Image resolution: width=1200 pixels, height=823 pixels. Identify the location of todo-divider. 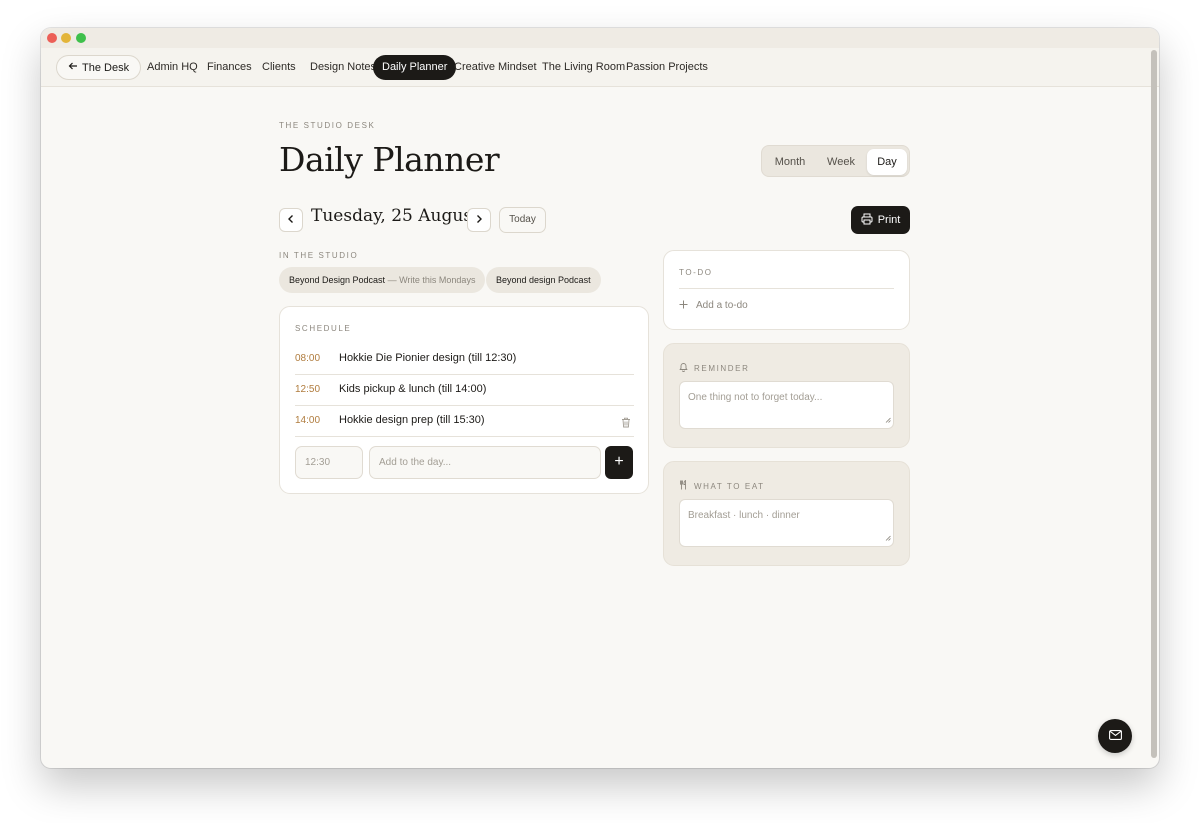
(786, 288).